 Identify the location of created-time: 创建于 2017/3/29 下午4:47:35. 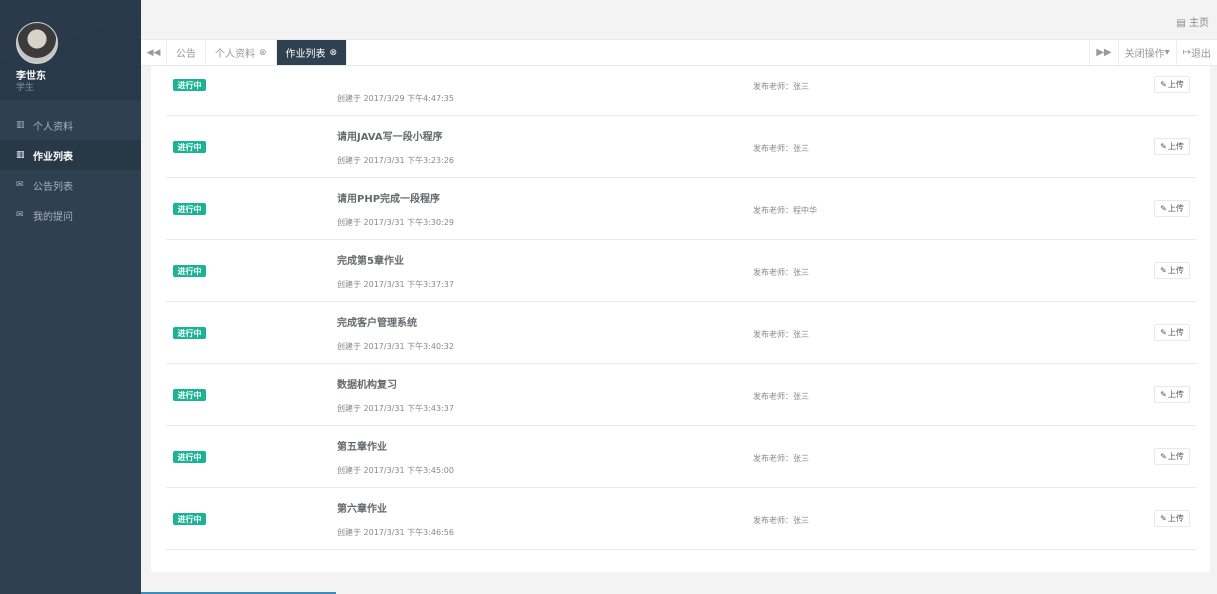
(395, 98).